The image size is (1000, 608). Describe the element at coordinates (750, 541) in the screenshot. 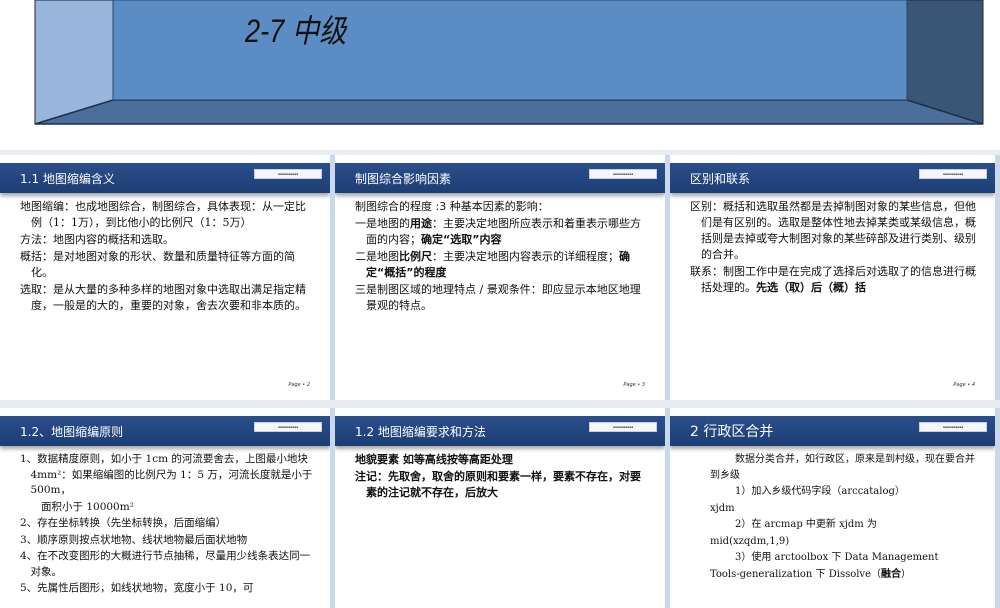

I see `text-line: mid(xzqdm,1,9)` at that location.